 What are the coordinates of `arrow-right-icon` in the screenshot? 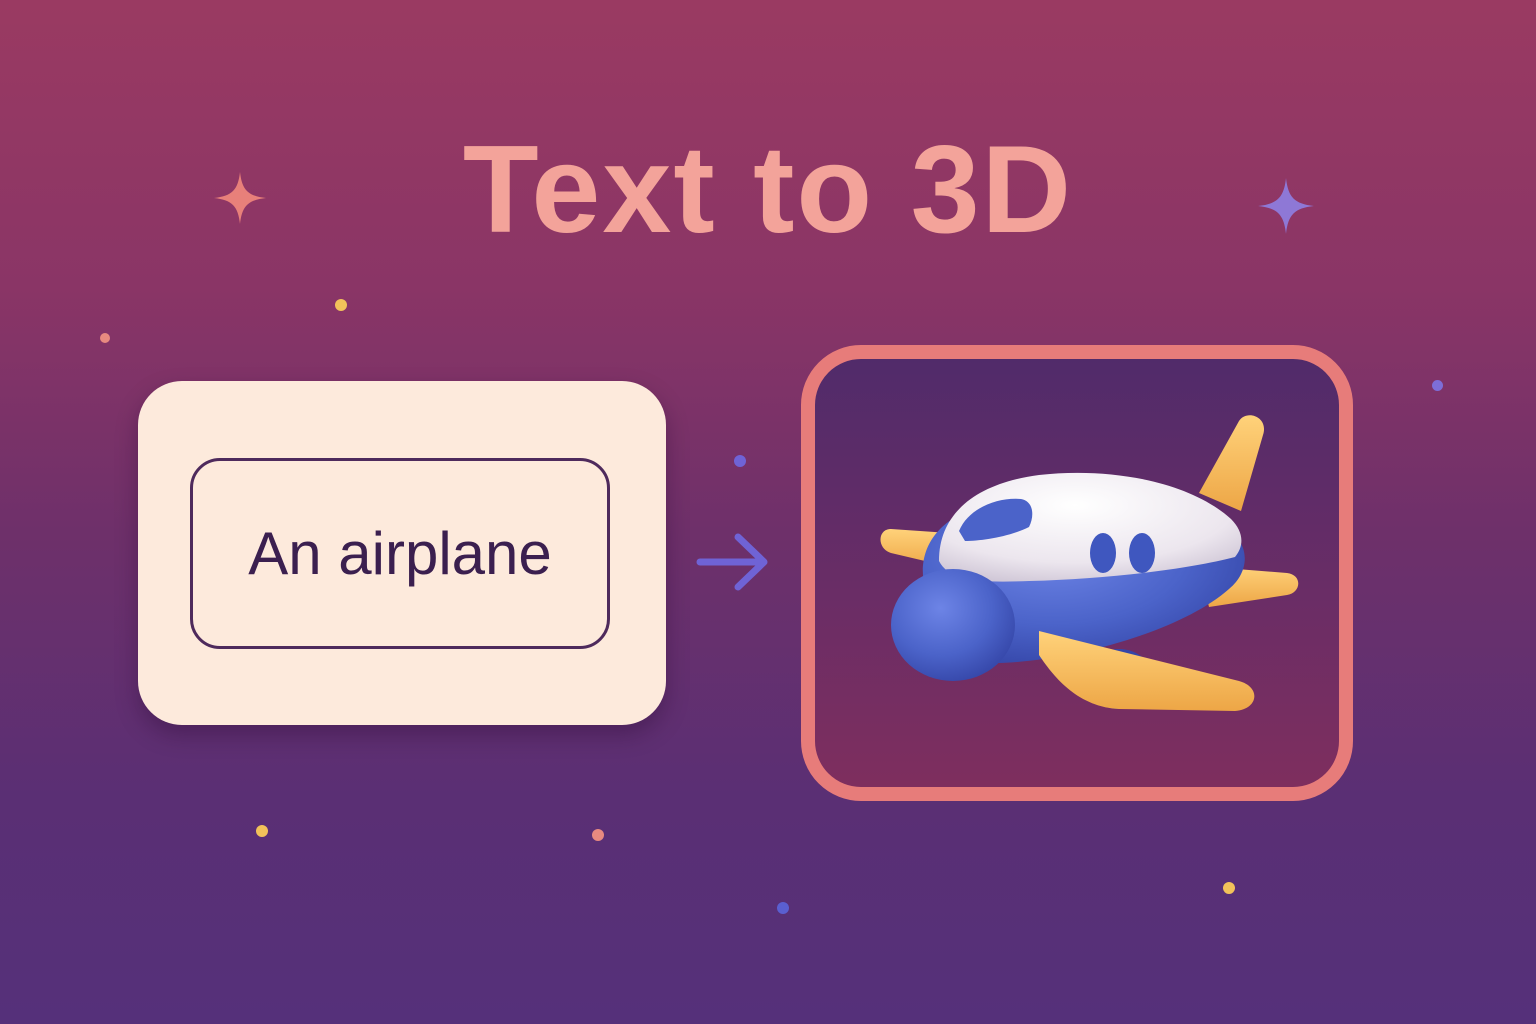 It's located at (732, 562).